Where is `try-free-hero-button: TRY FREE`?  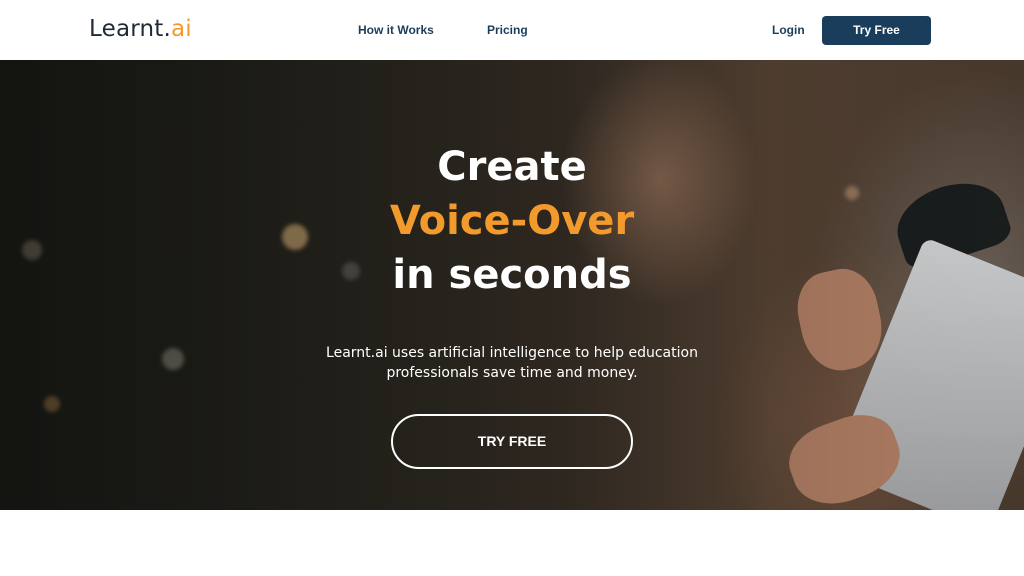 try-free-hero-button: TRY FREE is located at coordinates (512, 441).